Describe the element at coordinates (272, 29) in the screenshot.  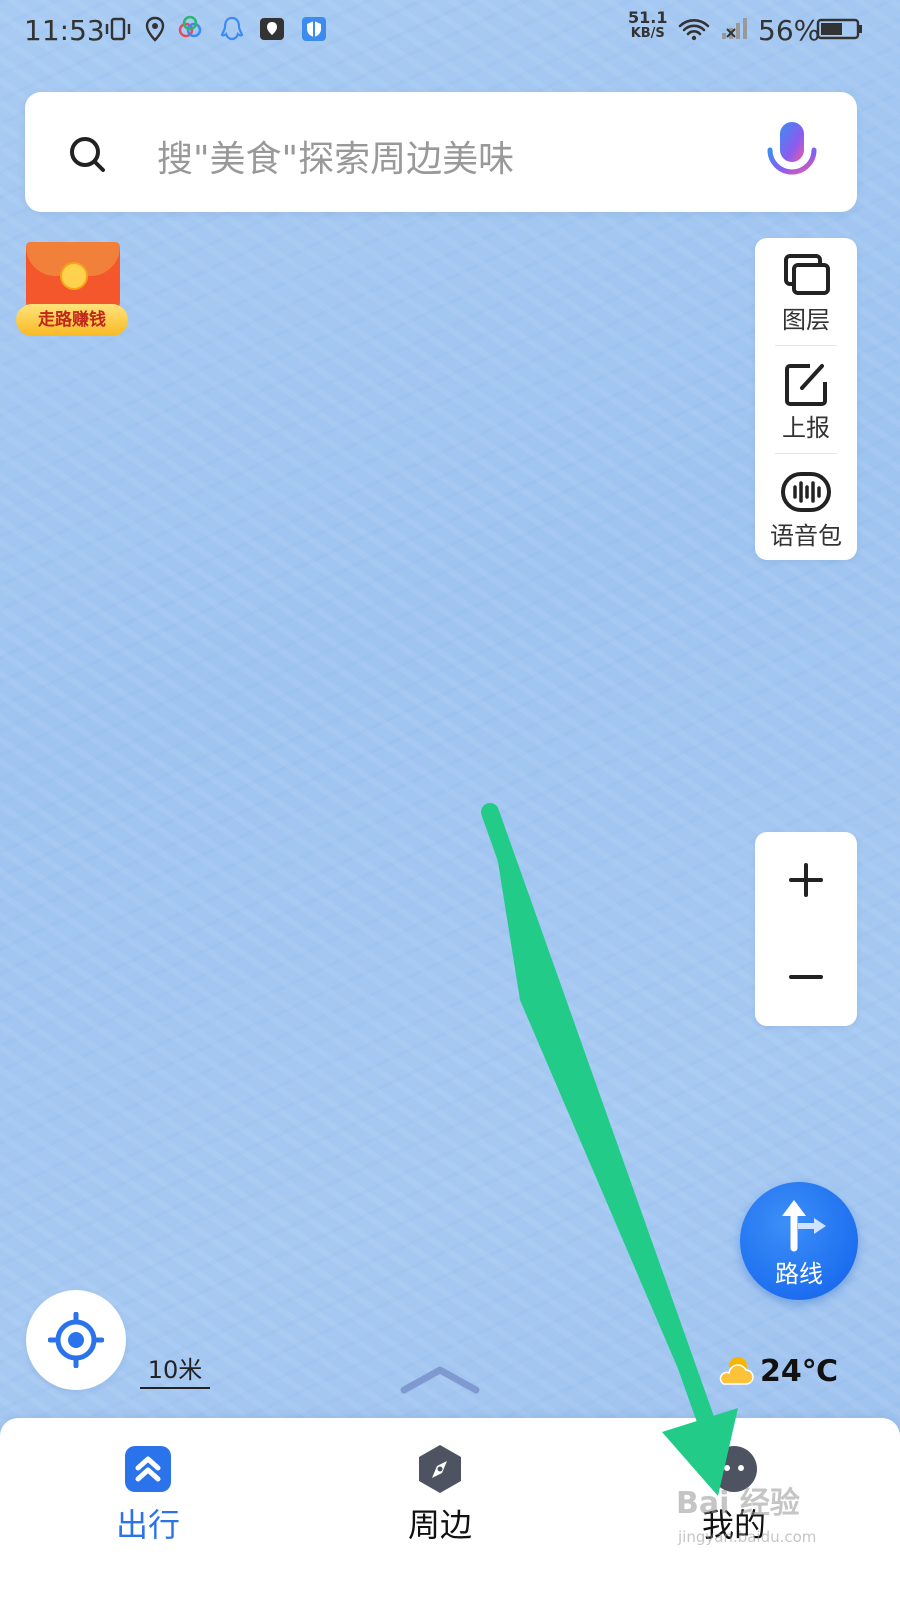
I see `du-app-icon` at that location.